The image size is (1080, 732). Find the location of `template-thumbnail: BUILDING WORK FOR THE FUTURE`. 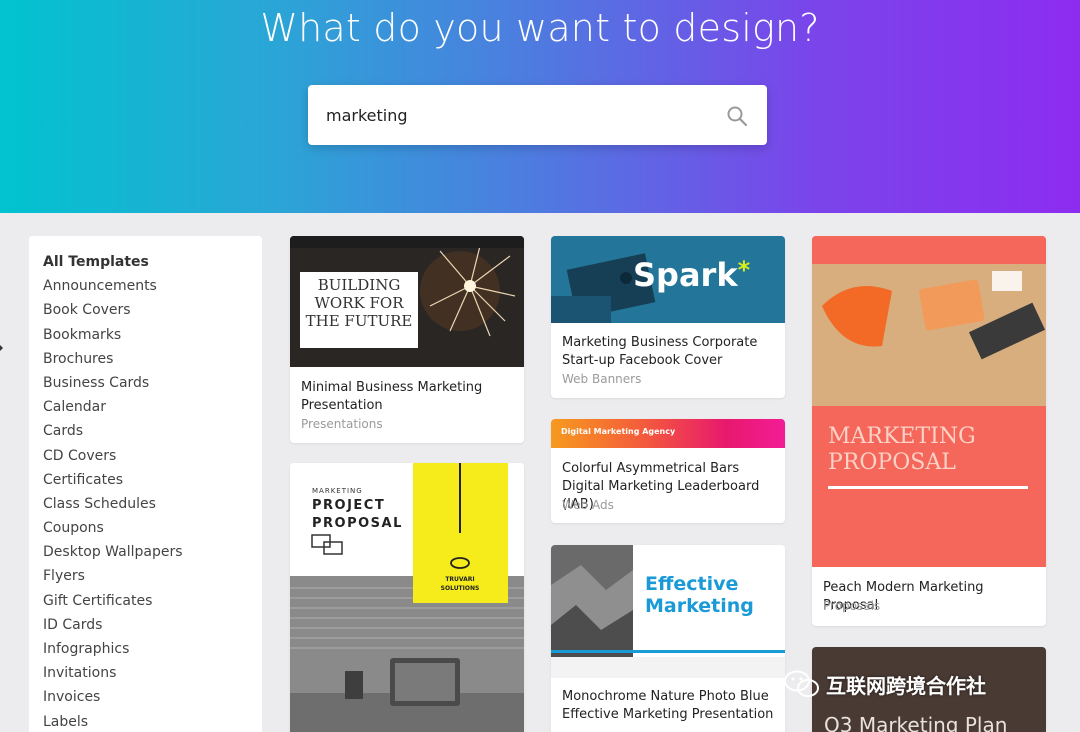

template-thumbnail: BUILDING WORK FOR THE FUTURE is located at coordinates (407, 301).